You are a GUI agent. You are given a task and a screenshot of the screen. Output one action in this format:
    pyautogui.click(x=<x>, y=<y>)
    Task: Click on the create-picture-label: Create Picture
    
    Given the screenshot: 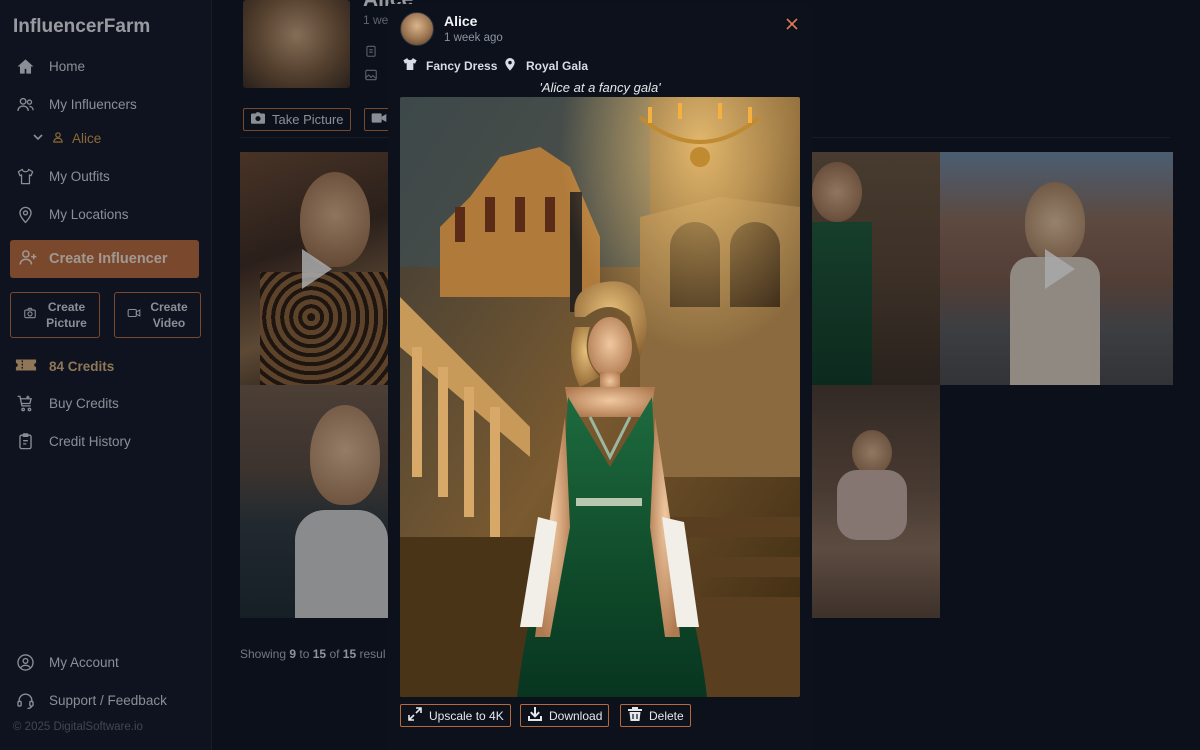 What is the action you would take?
    pyautogui.click(x=66, y=315)
    